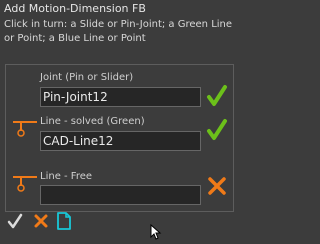 The height and width of the screenshot is (244, 320). Describe the element at coordinates (66, 176) in the screenshot. I see `line-free-label: Line - Free` at that location.